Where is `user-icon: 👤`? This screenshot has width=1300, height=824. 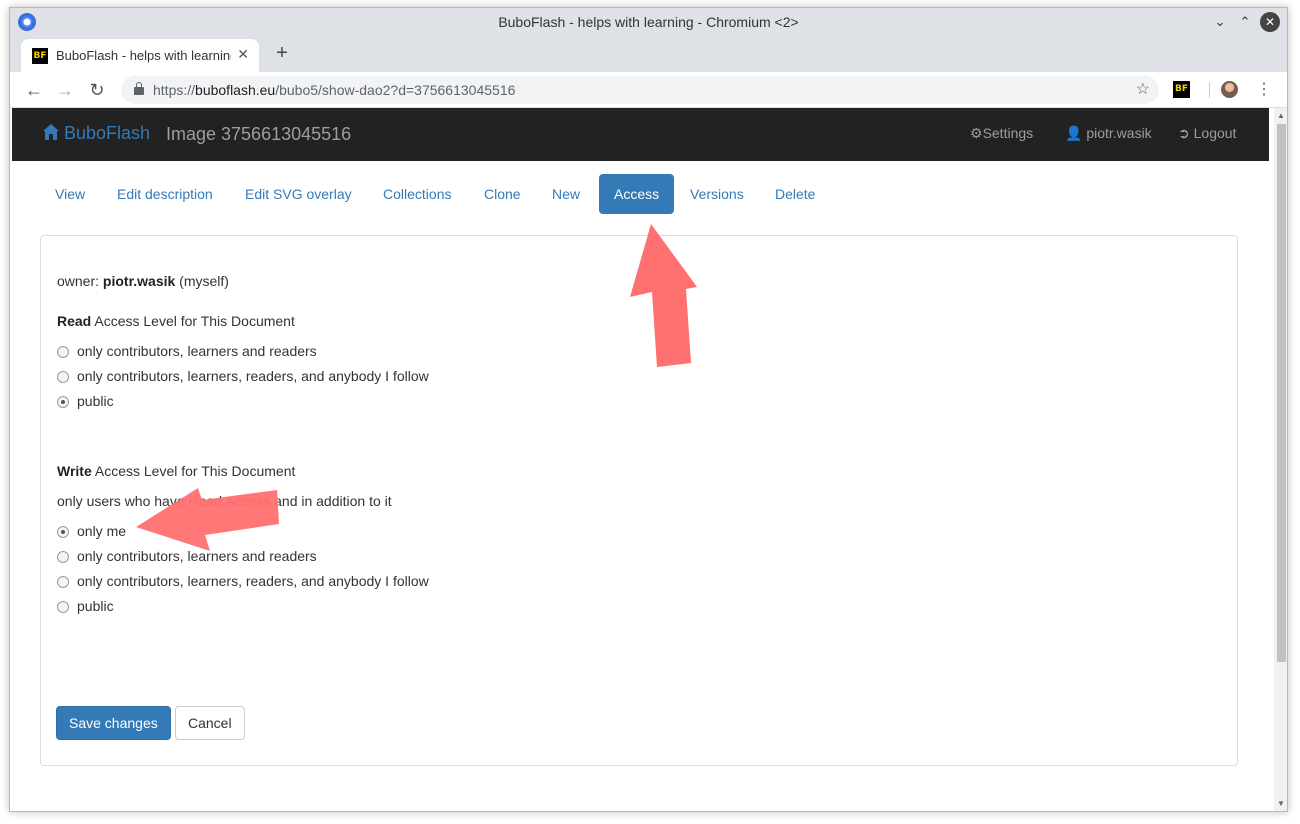
user-icon: 👤 is located at coordinates (1074, 133).